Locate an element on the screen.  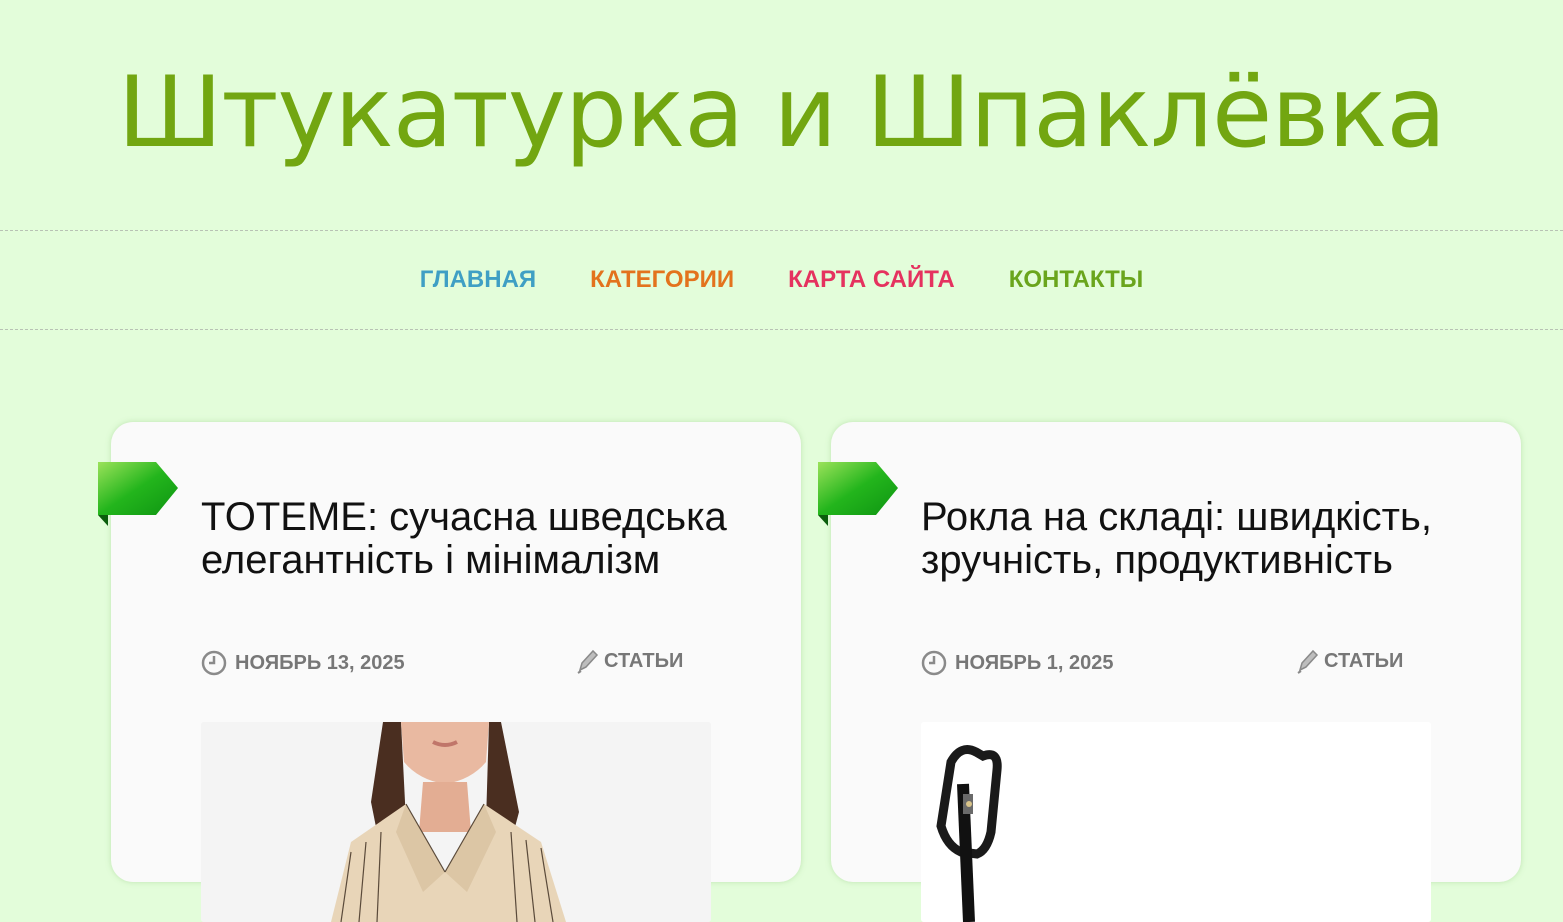
pallet-jack-handle-photo is located at coordinates (1176, 822).